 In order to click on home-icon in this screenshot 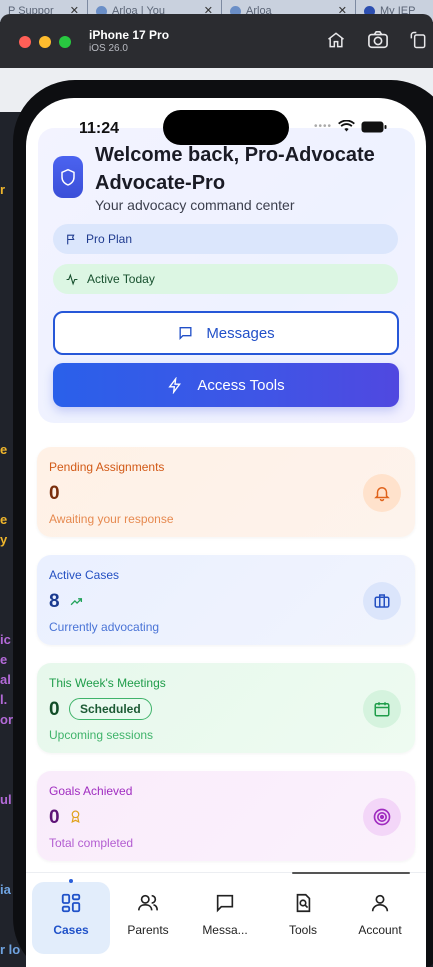, I will do `click(337, 40)`.